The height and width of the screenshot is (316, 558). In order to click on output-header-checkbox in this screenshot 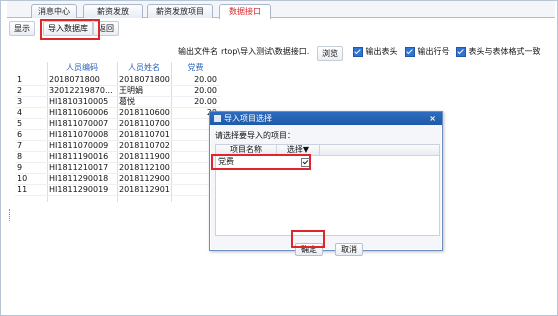, I will do `click(358, 51)`.